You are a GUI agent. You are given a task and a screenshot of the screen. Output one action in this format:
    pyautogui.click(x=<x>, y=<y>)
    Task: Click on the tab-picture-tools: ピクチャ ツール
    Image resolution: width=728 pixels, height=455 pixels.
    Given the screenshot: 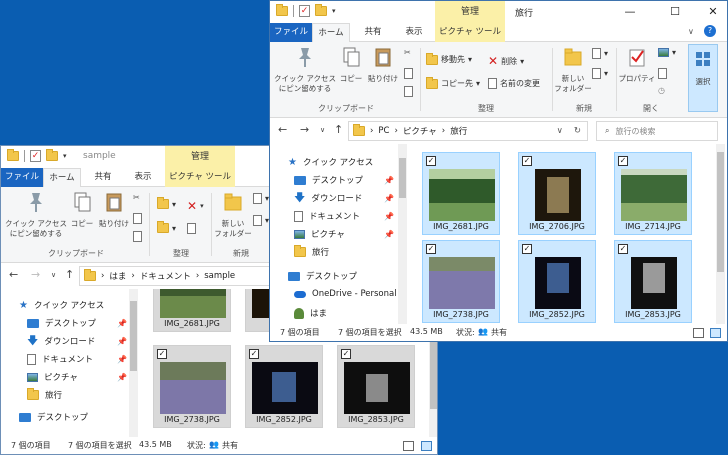 What is the action you would take?
    pyautogui.click(x=200, y=177)
    